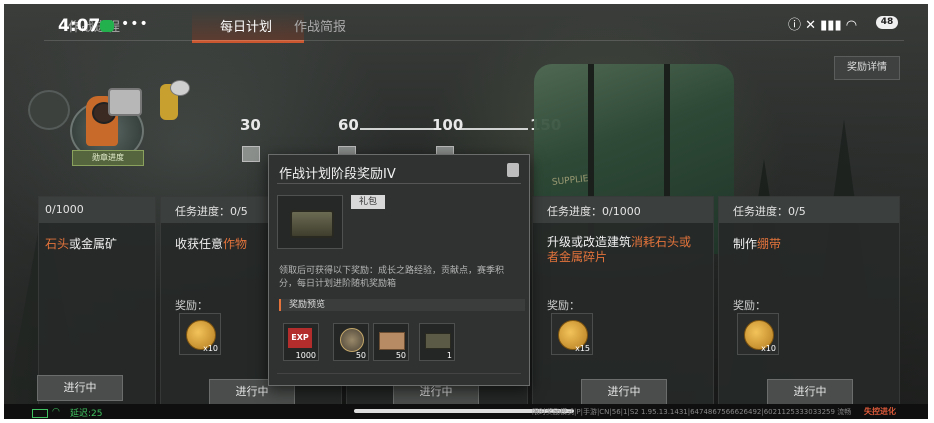 This screenshot has height=423, width=934. I want to click on task-title: 升级或改造建筑消耗石头或者金属碎片, so click(622, 250).